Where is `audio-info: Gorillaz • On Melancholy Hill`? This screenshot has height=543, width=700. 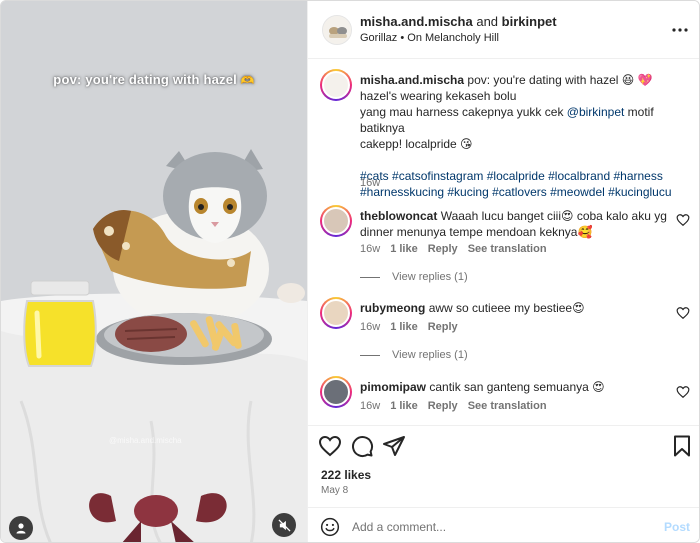
audio-info: Gorillaz • On Melancholy Hill is located at coordinates (429, 38).